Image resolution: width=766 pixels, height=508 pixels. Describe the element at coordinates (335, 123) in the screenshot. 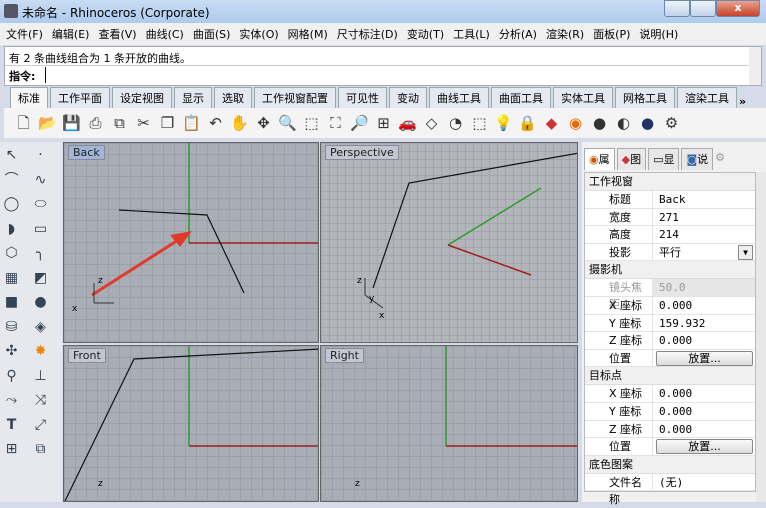

I see `zoom-extents-icon: ⛶` at that location.